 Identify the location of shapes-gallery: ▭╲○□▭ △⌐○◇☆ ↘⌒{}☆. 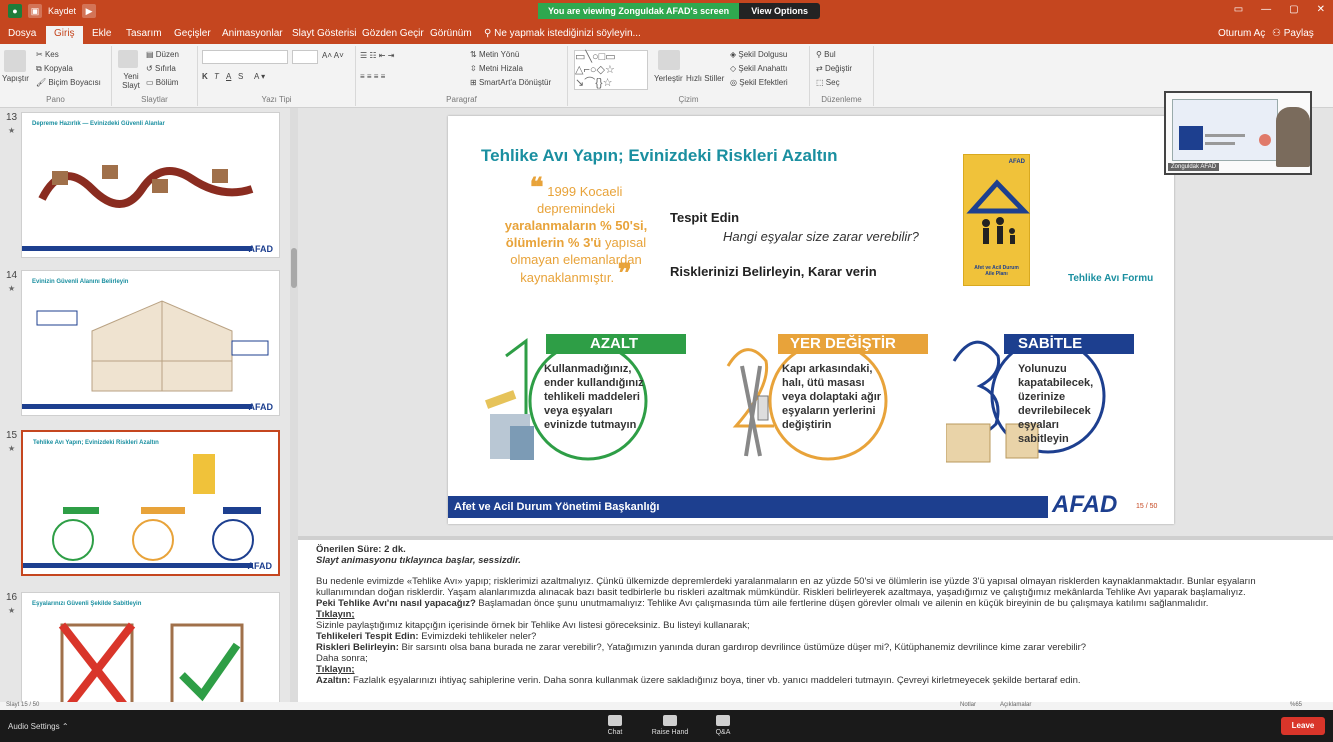
(611, 70).